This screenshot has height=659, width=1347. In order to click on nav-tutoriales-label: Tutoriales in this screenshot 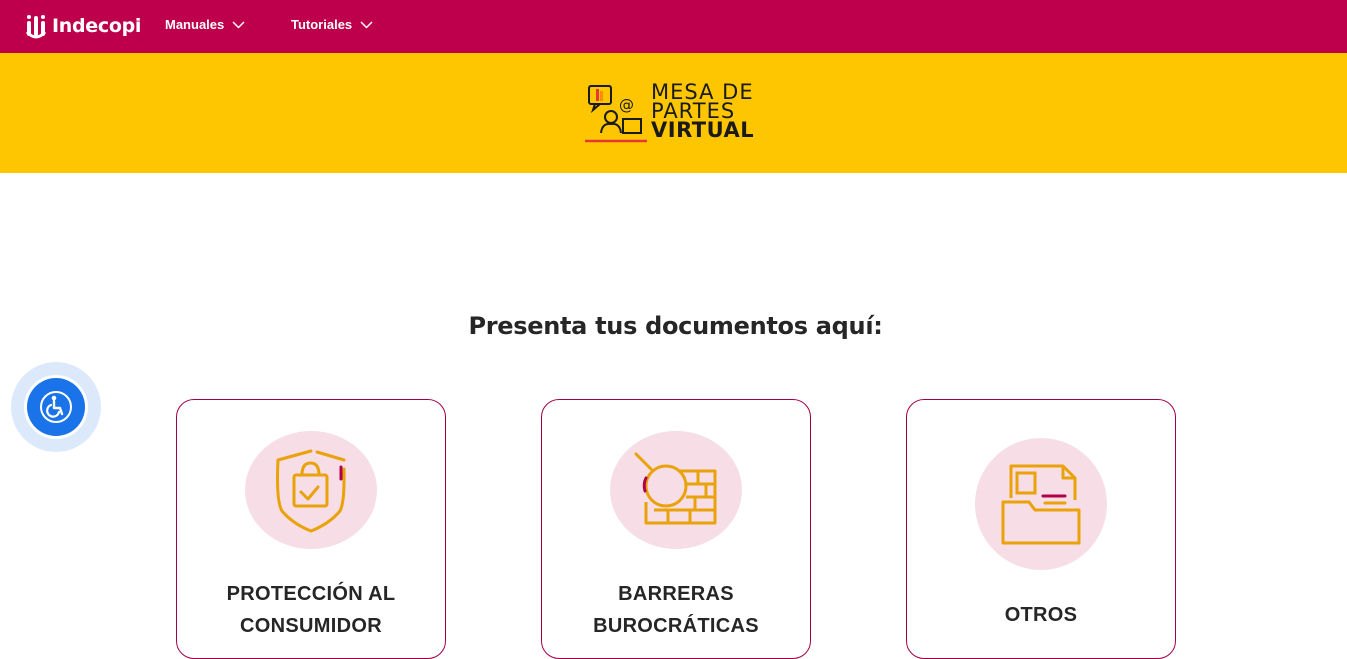, I will do `click(322, 24)`.